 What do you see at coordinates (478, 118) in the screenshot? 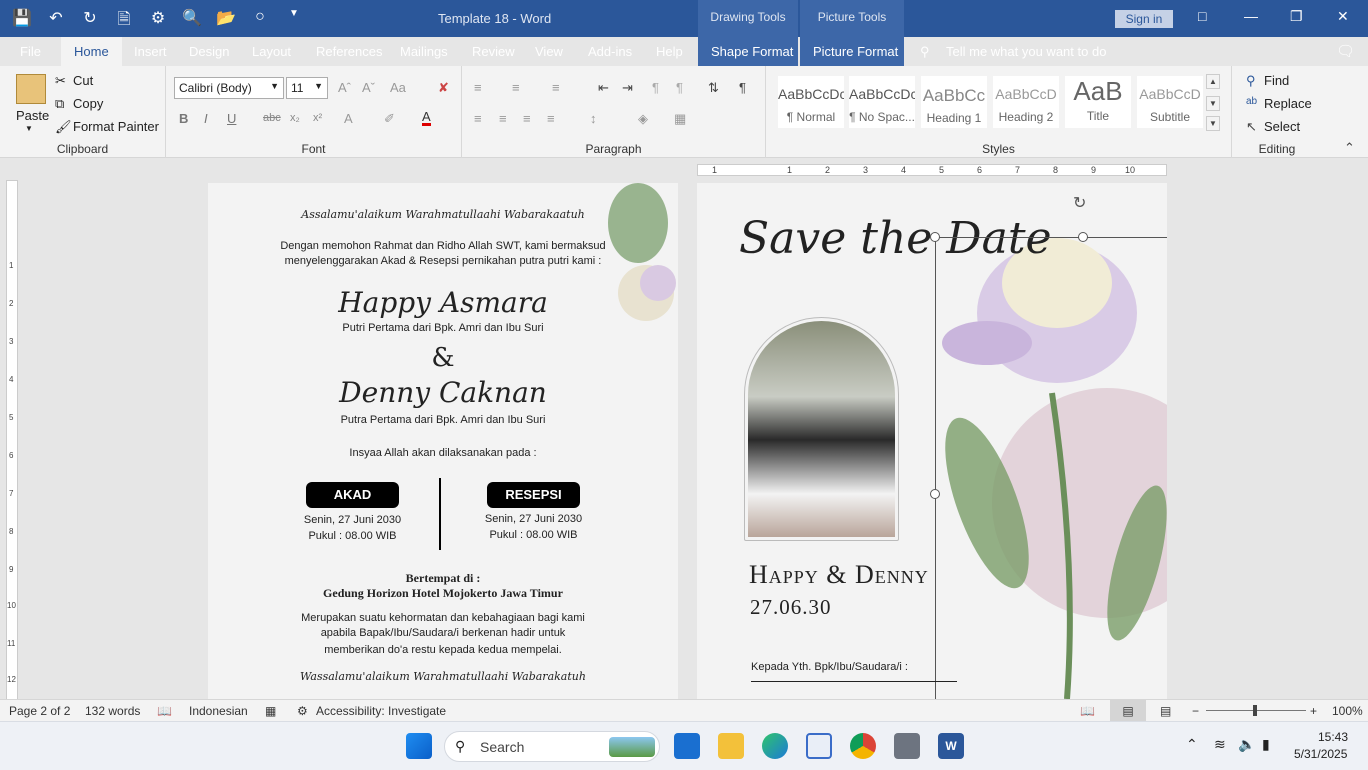
I see `align-left-icon: ≡` at bounding box center [478, 118].